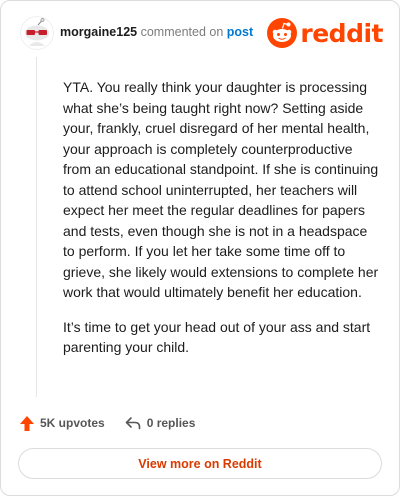  I want to click on user-avatar, so click(37, 33).